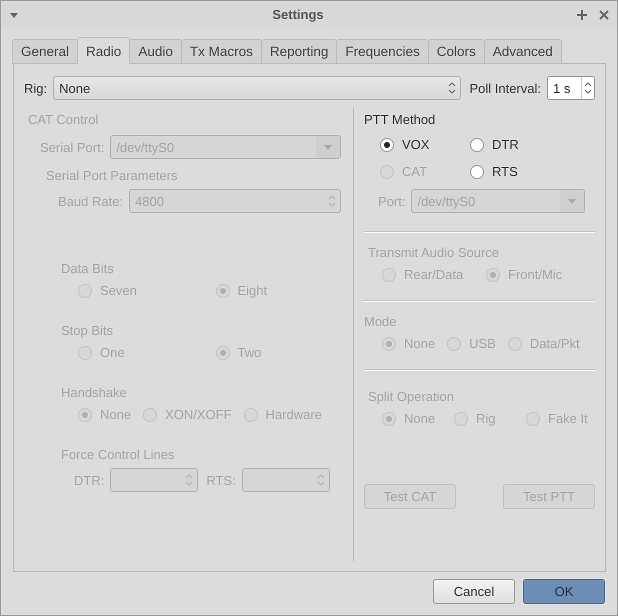  I want to click on serial-port-label: Serial Port:, so click(72, 147).